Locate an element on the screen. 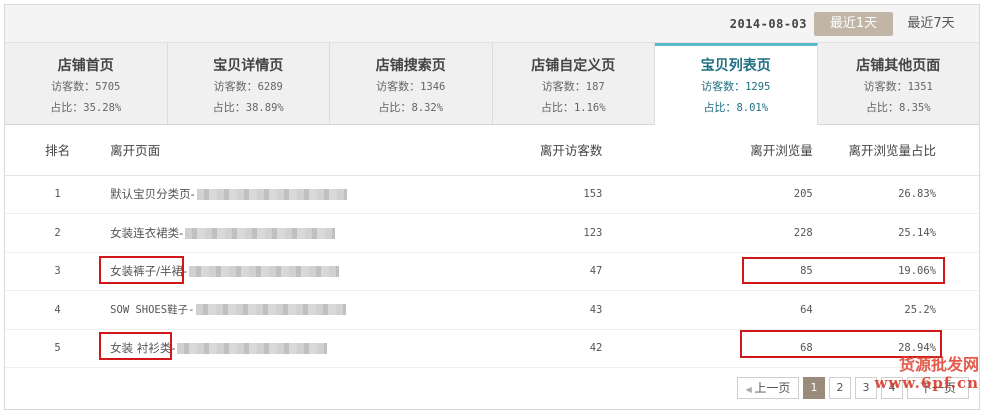 This screenshot has height=416, width=985. header-exit-visitors: 离开访客数 is located at coordinates (514, 150).